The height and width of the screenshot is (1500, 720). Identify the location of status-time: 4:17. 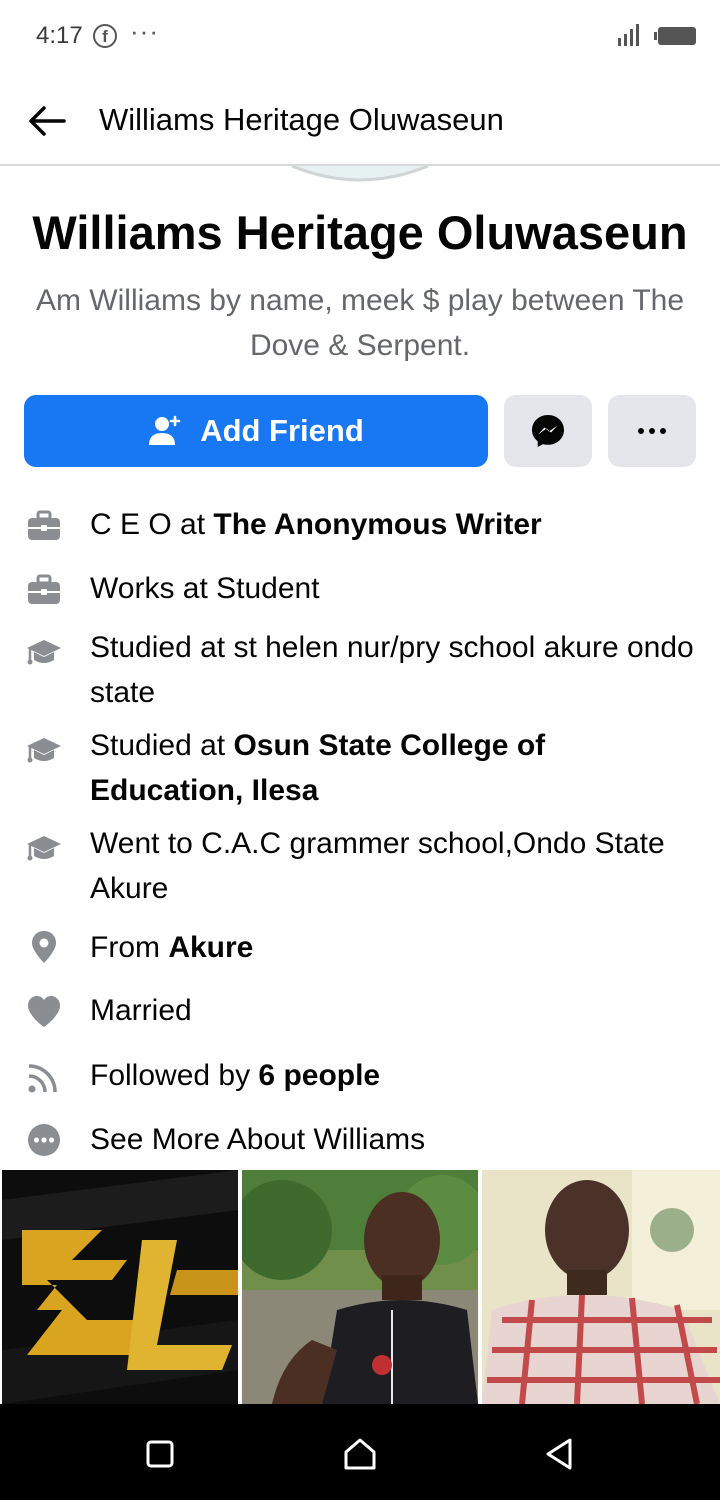
(59, 35).